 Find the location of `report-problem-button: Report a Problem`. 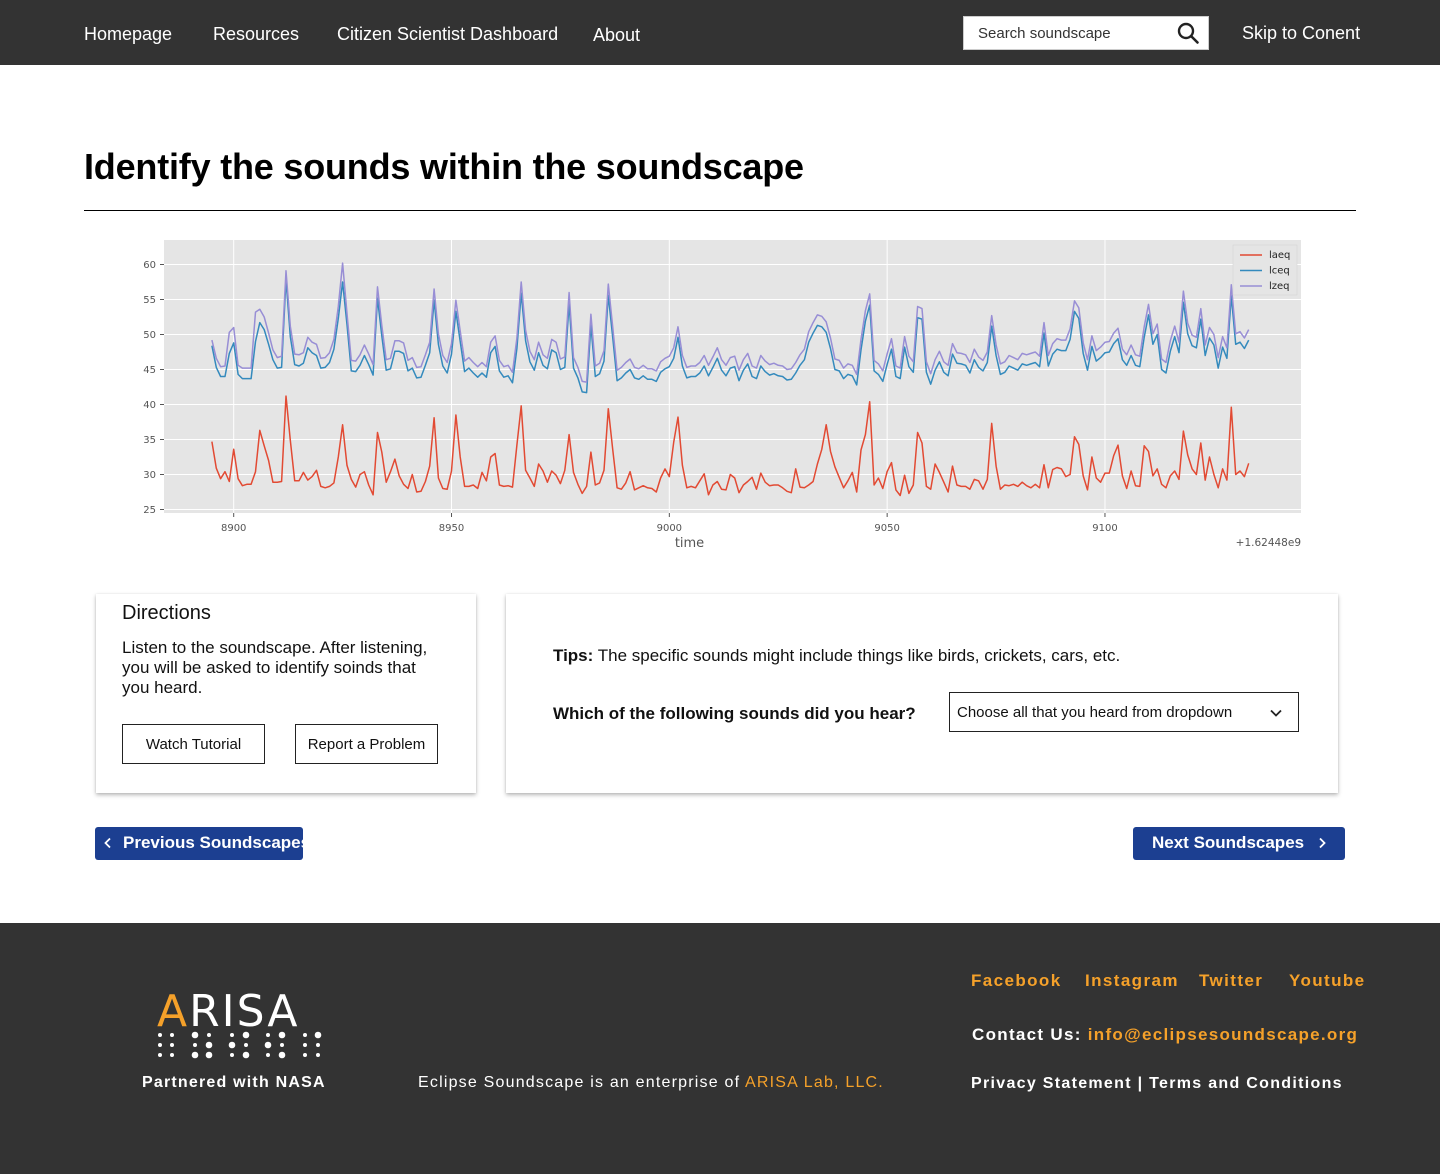

report-problem-button: Report a Problem is located at coordinates (366, 744).